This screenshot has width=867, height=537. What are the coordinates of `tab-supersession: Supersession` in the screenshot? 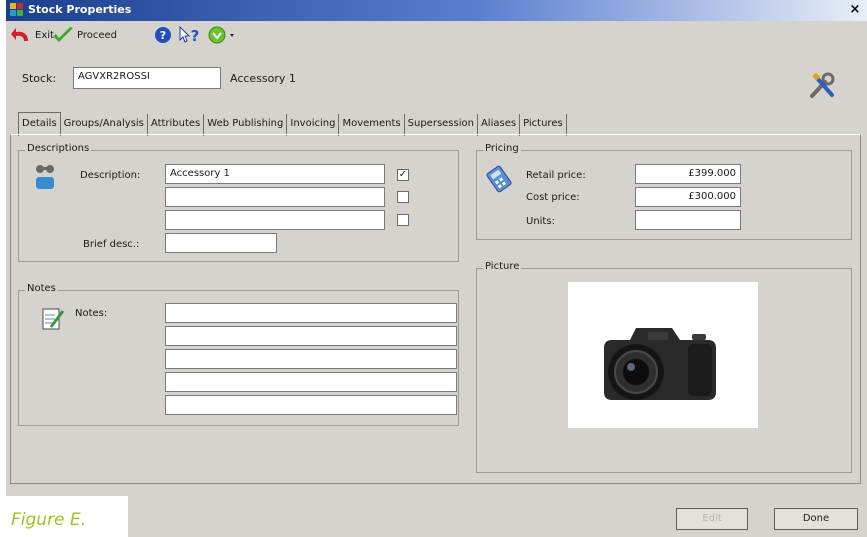 It's located at (441, 125).